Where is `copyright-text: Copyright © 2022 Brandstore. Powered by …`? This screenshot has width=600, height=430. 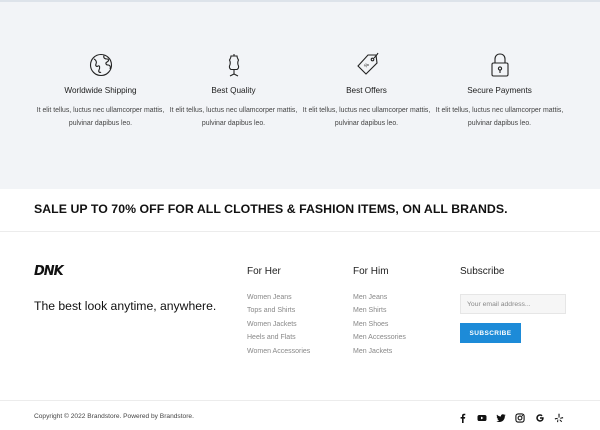
copyright-text: Copyright © 2022 Brandstore. Powered by … is located at coordinates (114, 416).